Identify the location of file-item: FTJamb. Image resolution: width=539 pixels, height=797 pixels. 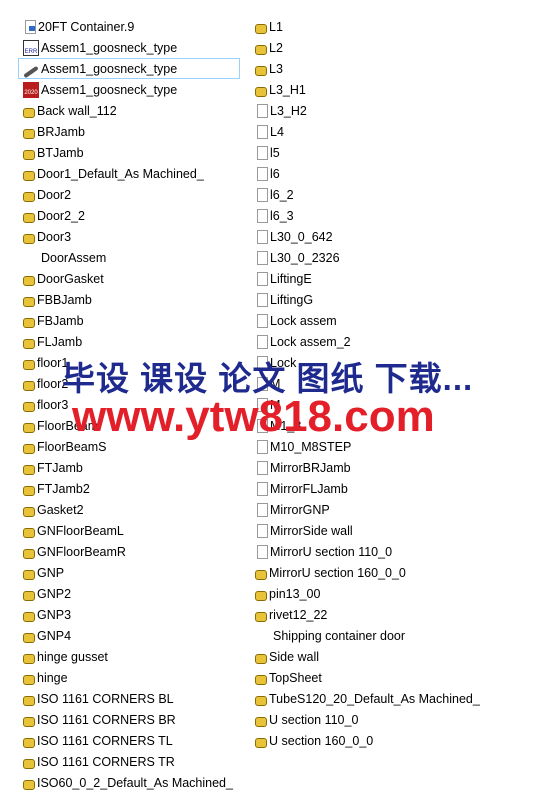
(129, 467).